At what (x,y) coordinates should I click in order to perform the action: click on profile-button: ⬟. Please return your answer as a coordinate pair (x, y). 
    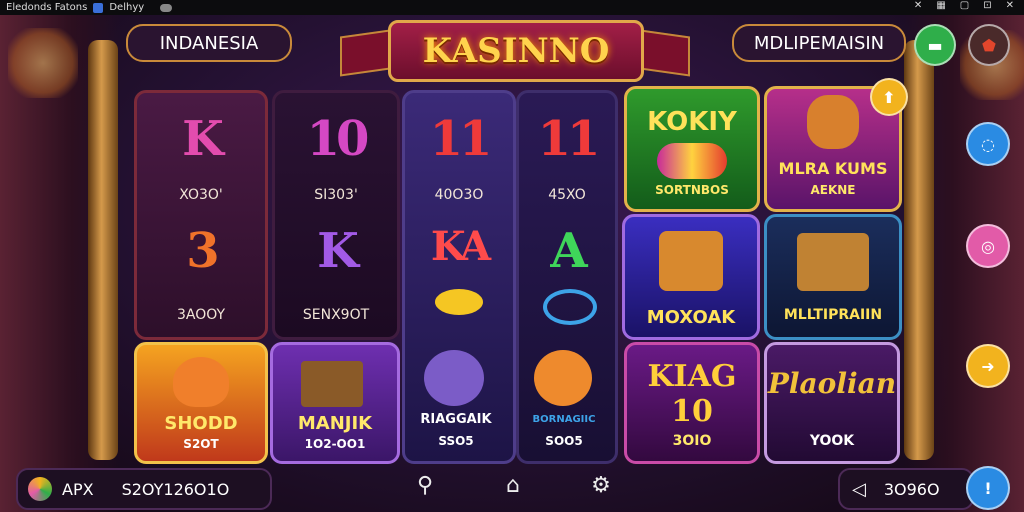
    Looking at the image, I should click on (989, 45).